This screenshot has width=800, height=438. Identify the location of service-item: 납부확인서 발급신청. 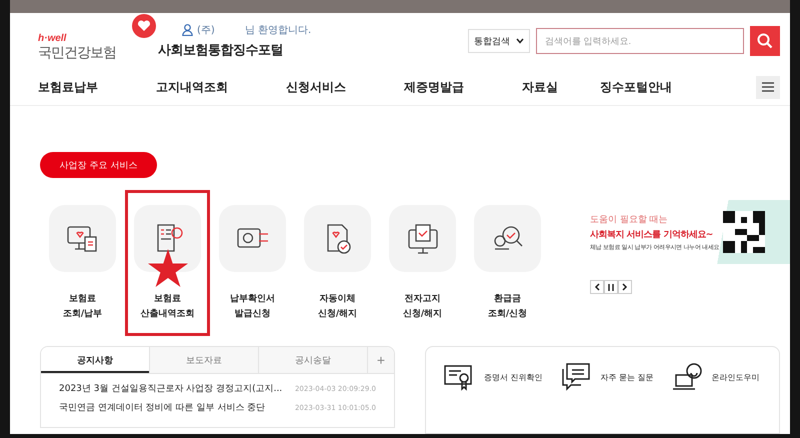
(252, 263).